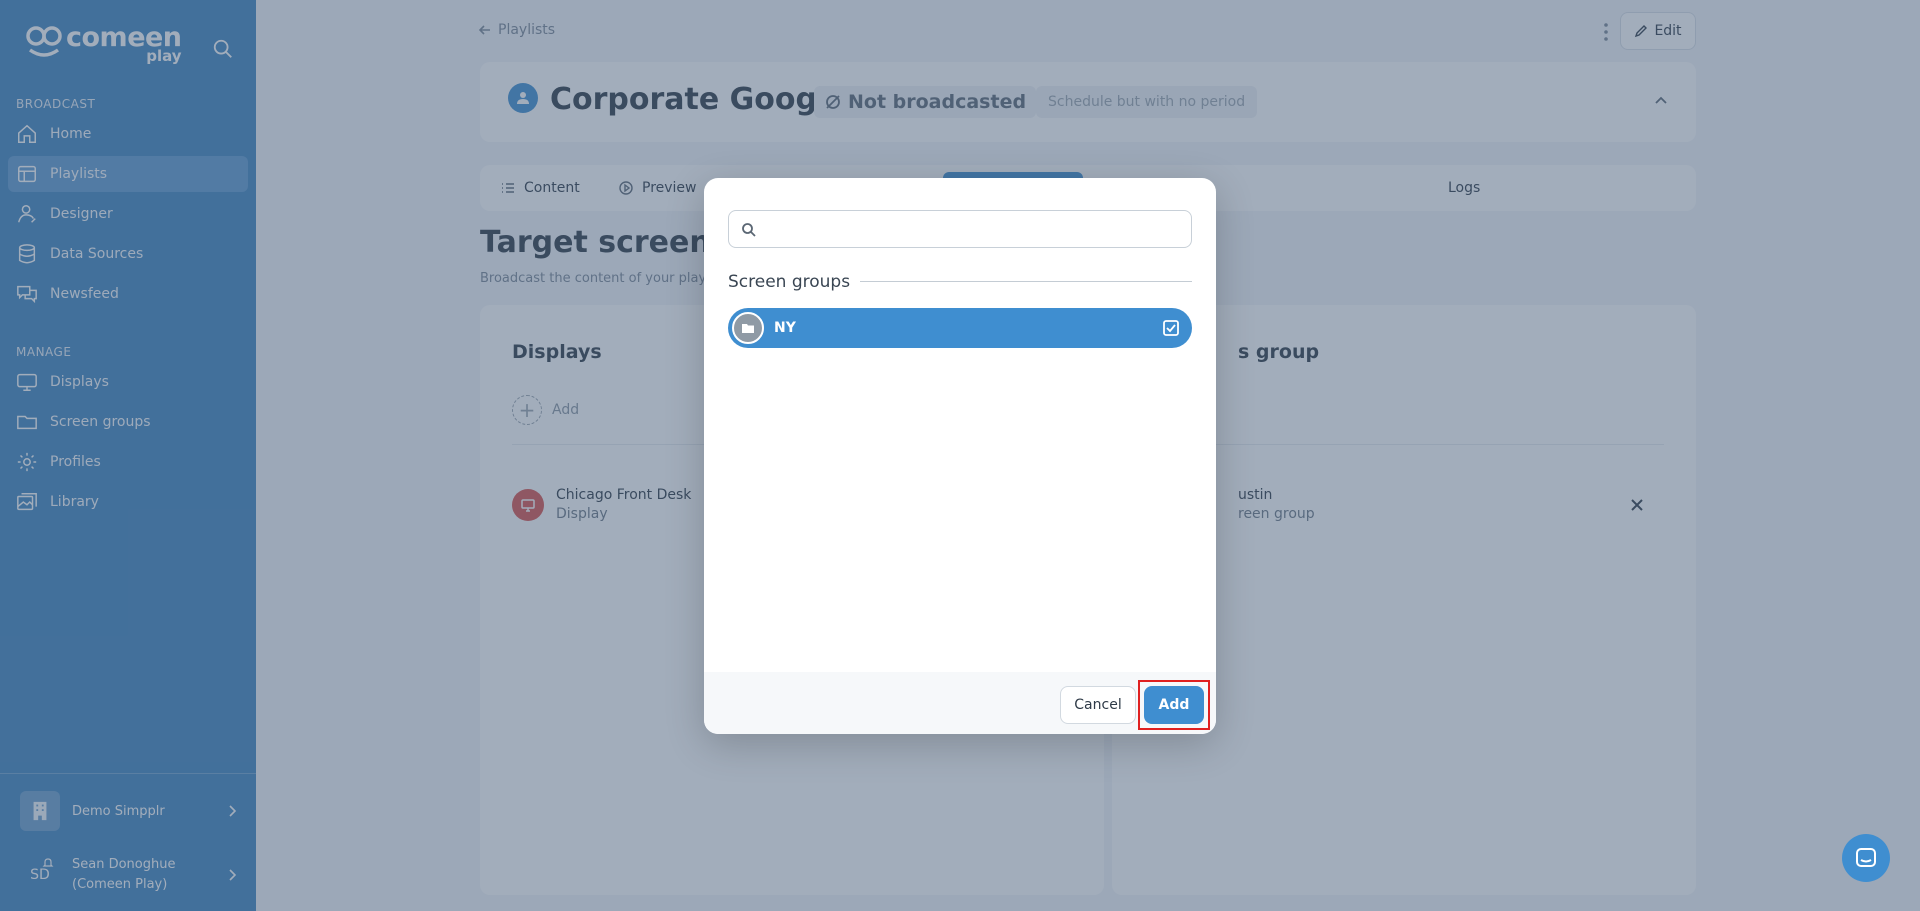 The image size is (1920, 911). I want to click on group-heading: Screen groups, so click(794, 282).